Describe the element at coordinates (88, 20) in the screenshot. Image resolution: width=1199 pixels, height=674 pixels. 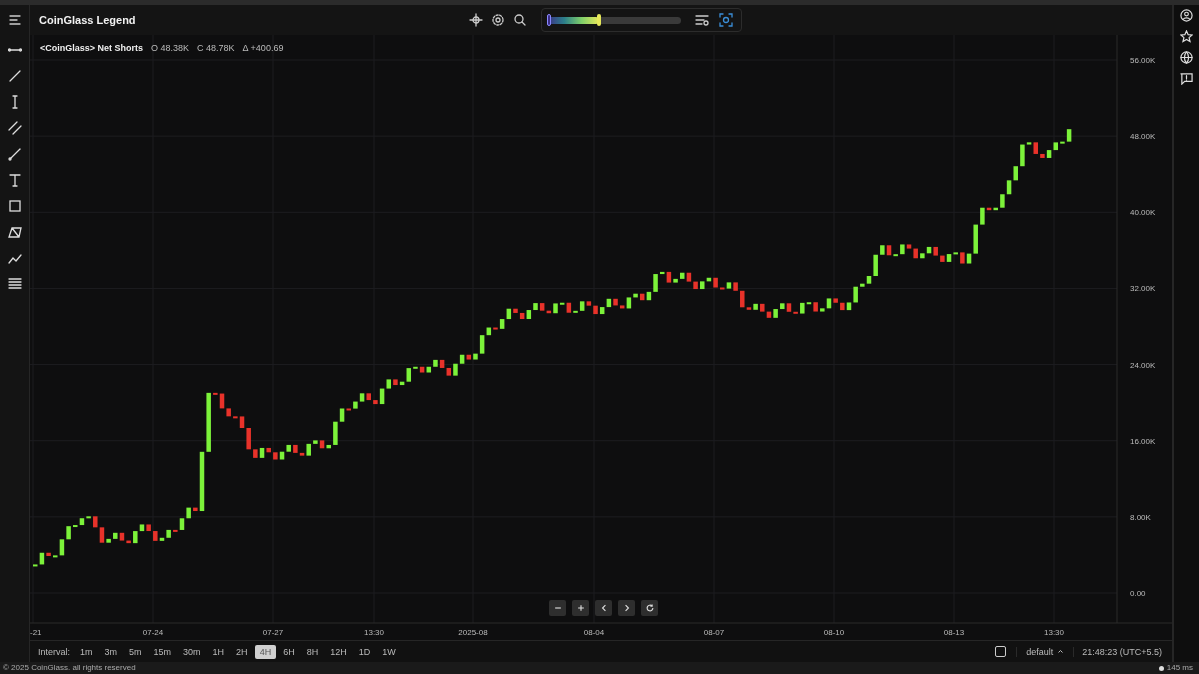
I see `chart-title: CoinGlass Legend` at that location.